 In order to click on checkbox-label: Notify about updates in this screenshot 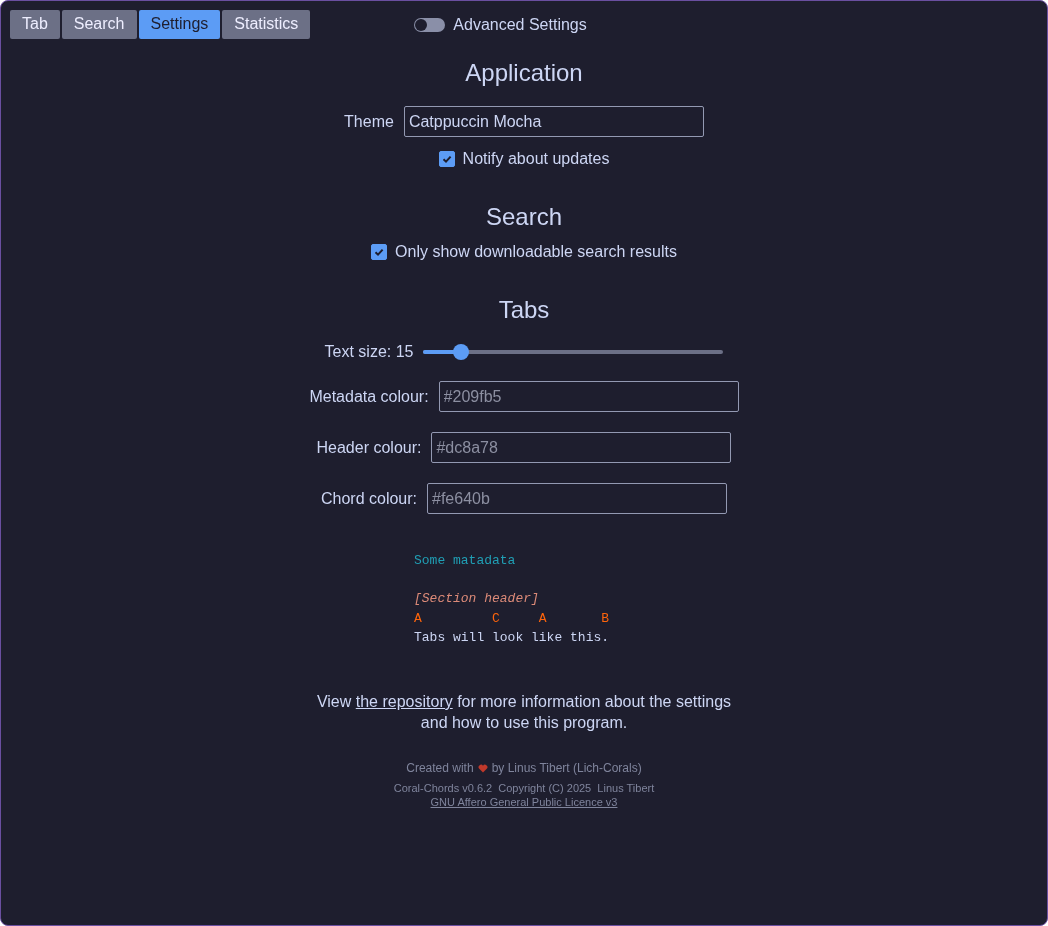, I will do `click(536, 159)`.